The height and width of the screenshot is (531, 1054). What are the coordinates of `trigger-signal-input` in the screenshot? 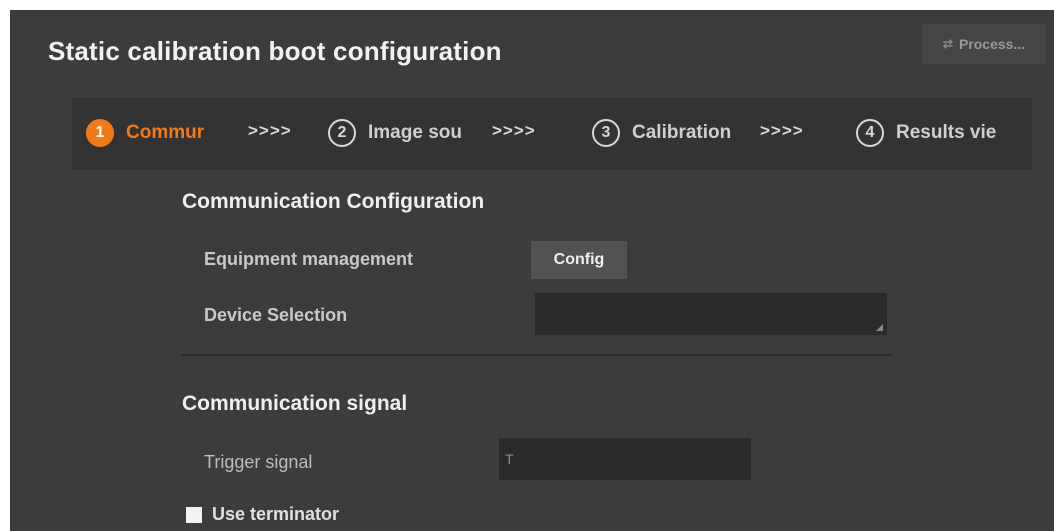 It's located at (625, 459).